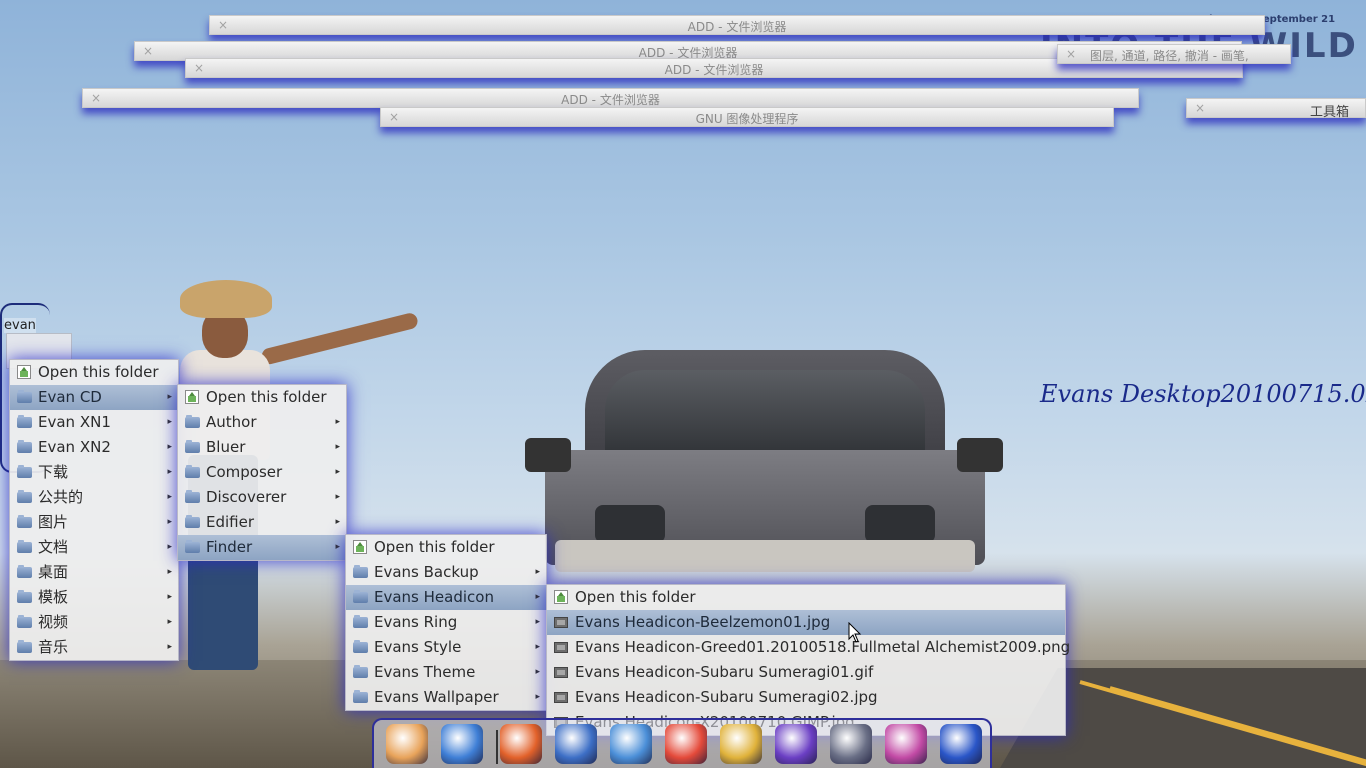  I want to click on menu-item-label: 桌面, so click(53, 572).